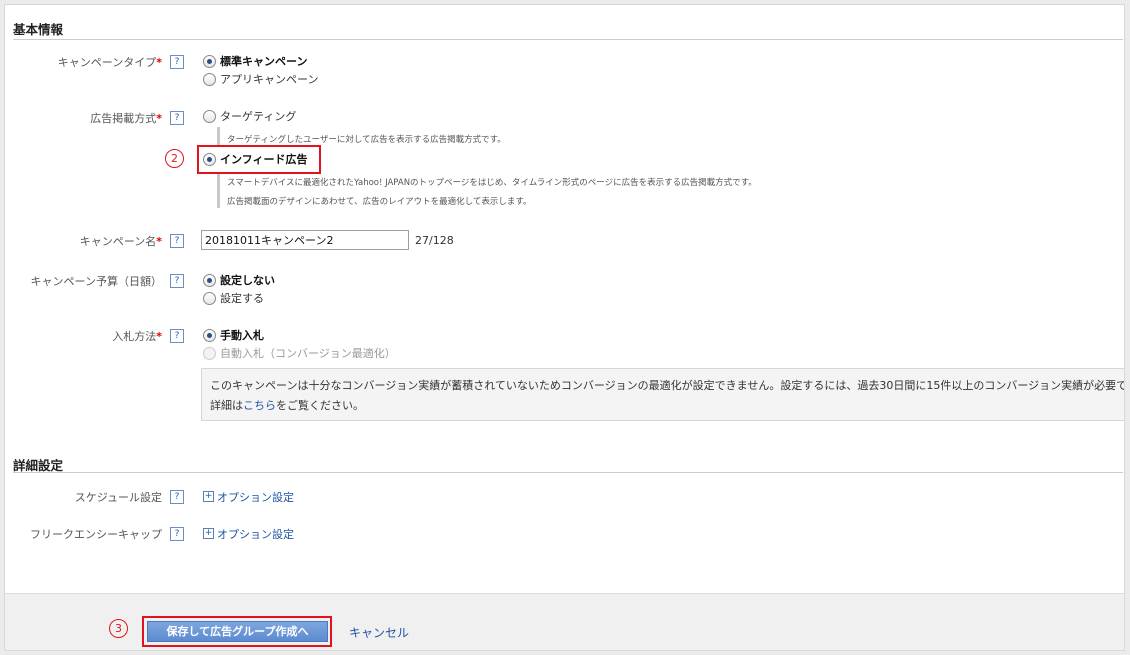 The image size is (1130, 655). What do you see at coordinates (209, 79) in the screenshot?
I see `radio-app-campaign` at bounding box center [209, 79].